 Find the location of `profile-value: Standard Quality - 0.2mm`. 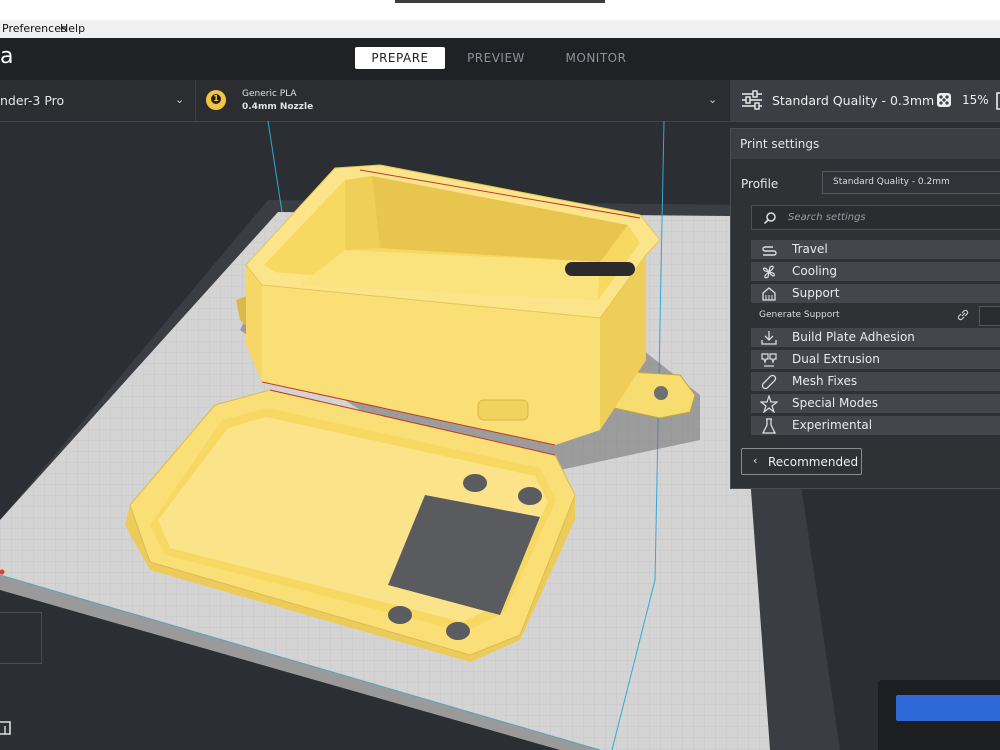

profile-value: Standard Quality - 0.2mm is located at coordinates (891, 182).